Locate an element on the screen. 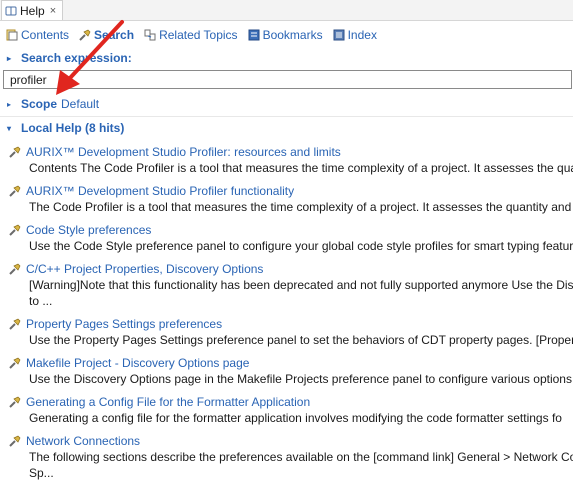 This screenshot has height=498, width=573. result-title: Property Pages Settings preferences is located at coordinates (124, 324).